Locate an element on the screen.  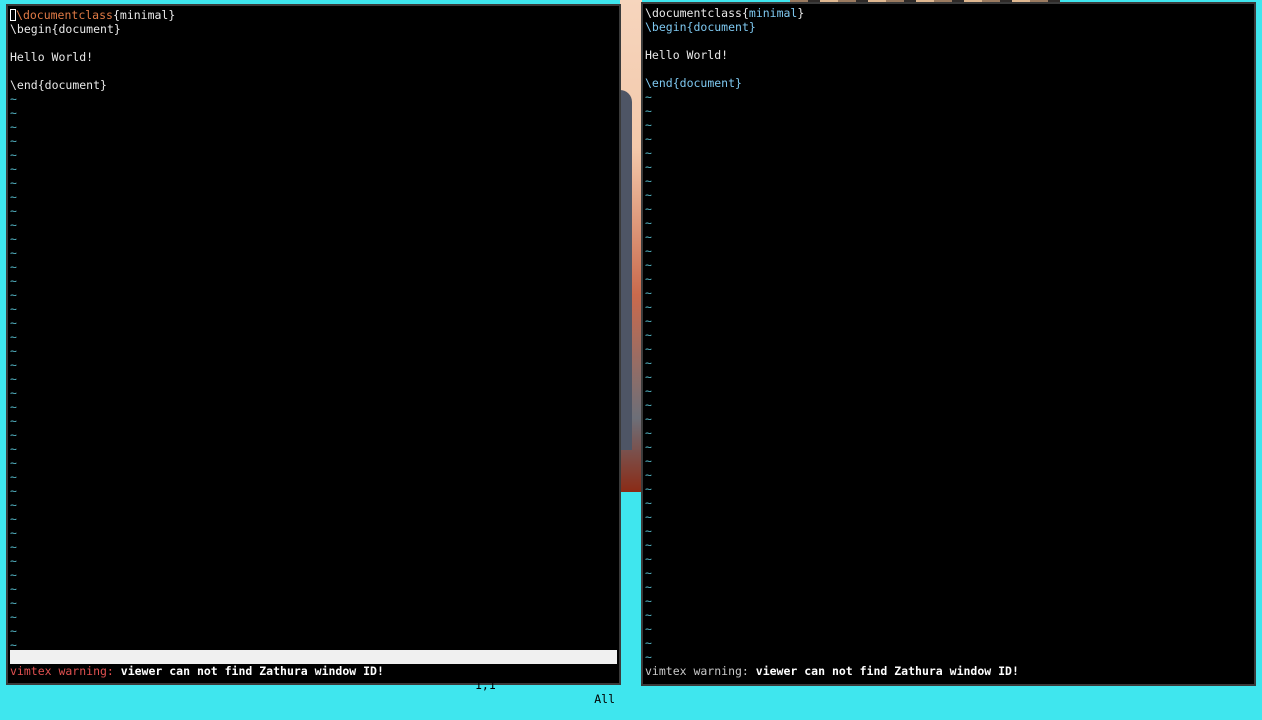
status-line: minimal.tex [+] 1,1 All is located at coordinates (313, 678).